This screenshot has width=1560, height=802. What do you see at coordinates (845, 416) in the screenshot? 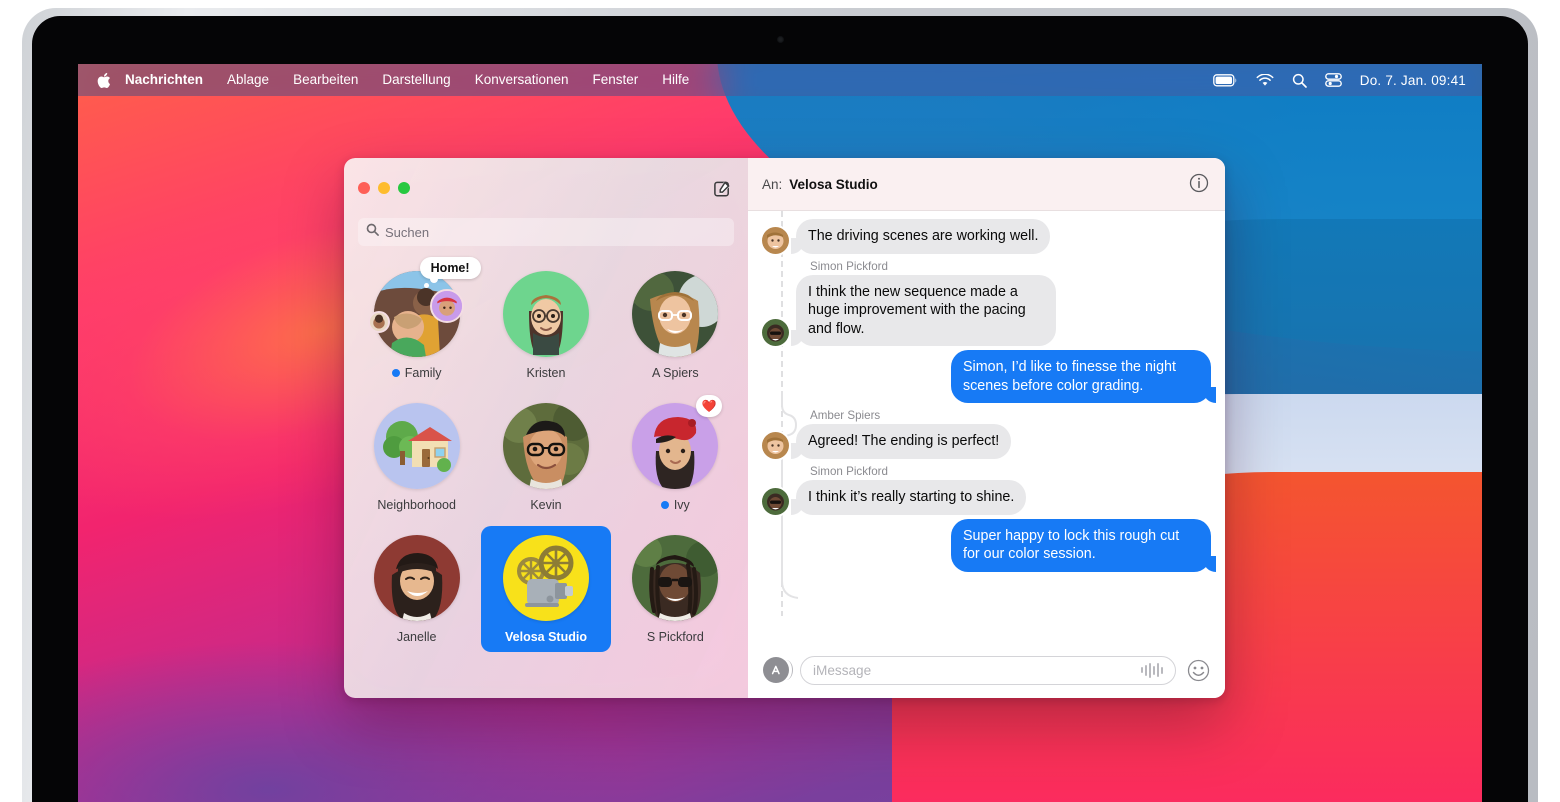
I see `message-sender-name: Amber Spiers` at bounding box center [845, 416].